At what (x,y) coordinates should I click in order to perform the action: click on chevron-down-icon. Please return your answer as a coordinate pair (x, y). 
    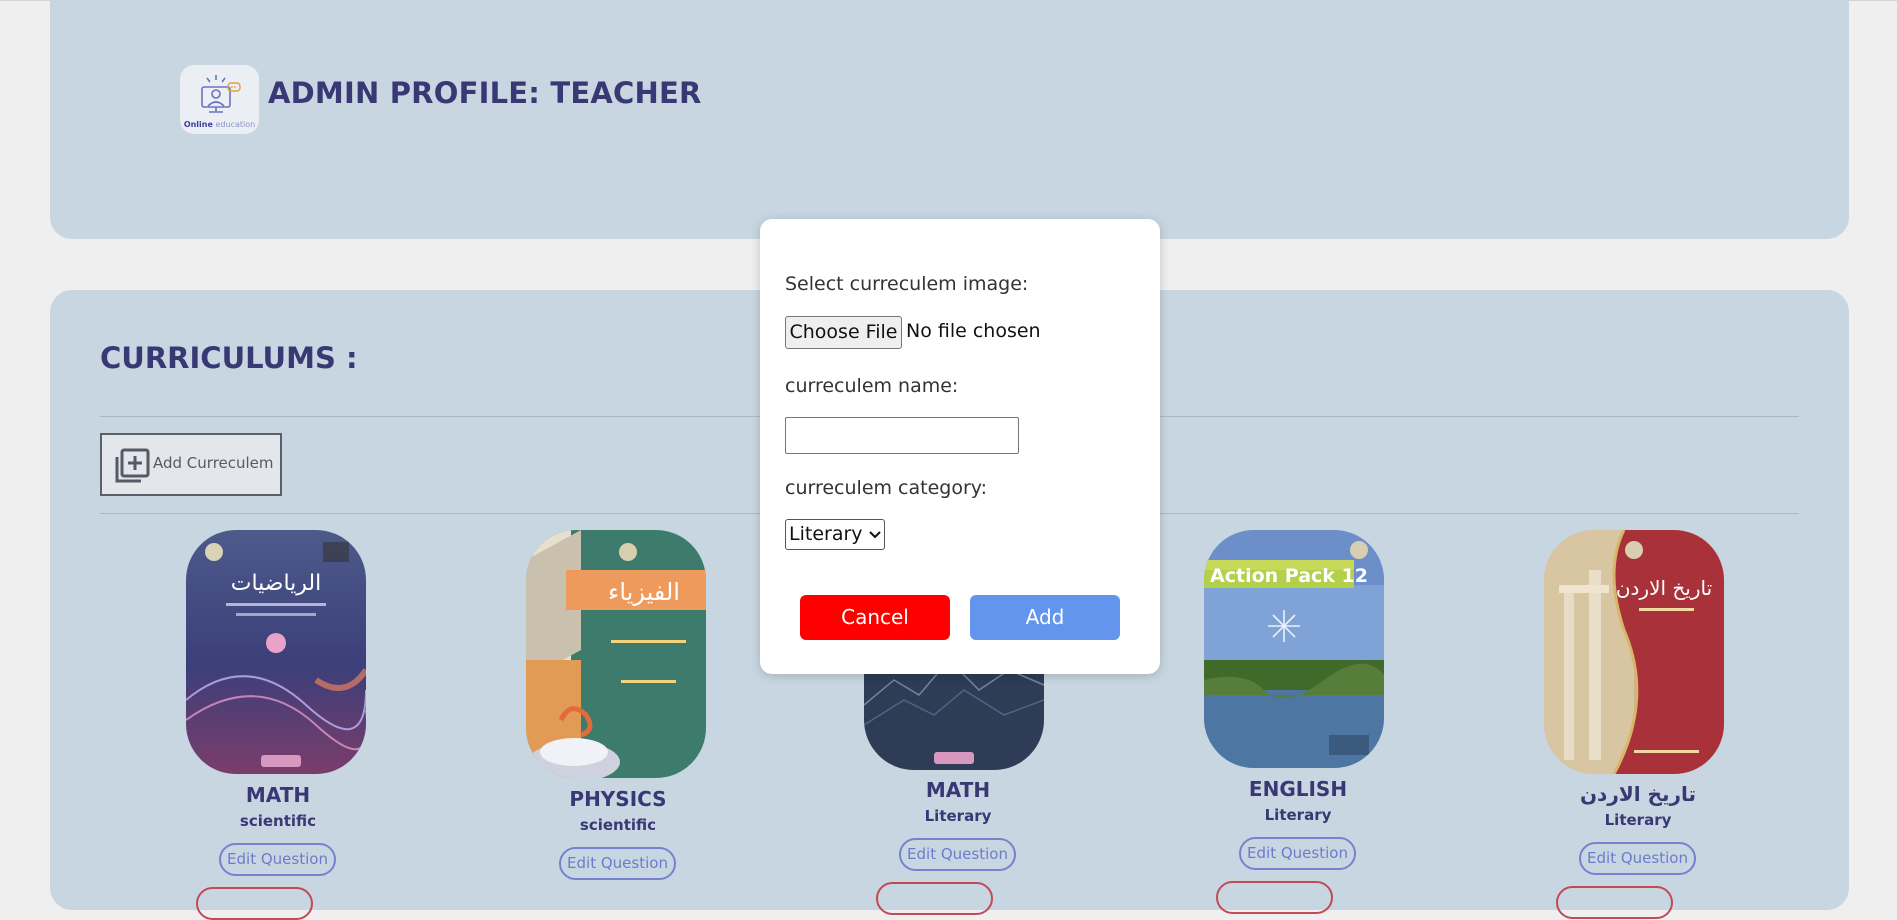
    Looking at the image, I should click on (875, 535).